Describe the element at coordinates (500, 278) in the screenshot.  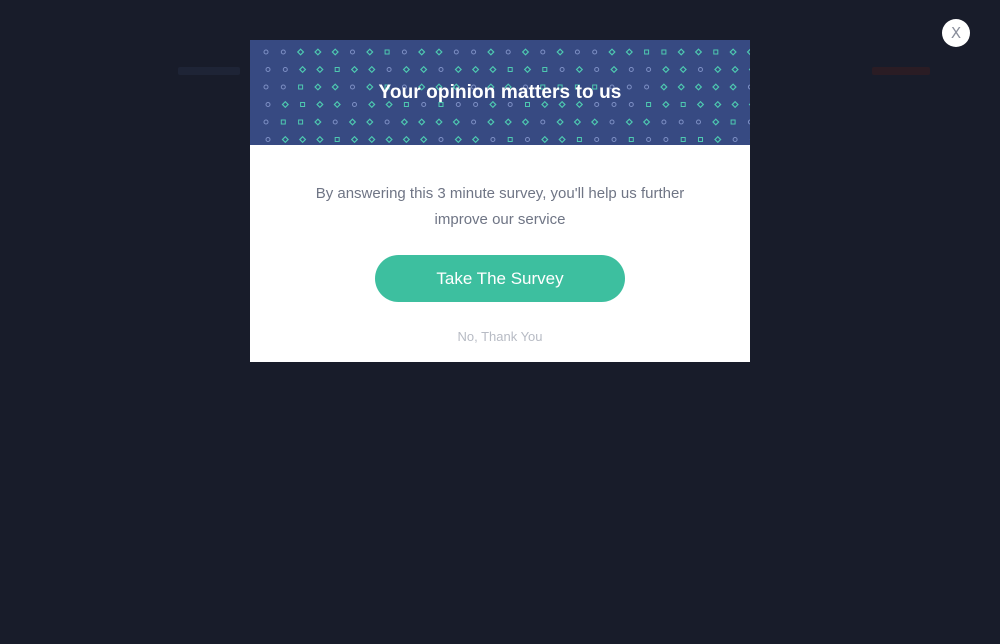
I see `take-survey-button: Take The Survey` at that location.